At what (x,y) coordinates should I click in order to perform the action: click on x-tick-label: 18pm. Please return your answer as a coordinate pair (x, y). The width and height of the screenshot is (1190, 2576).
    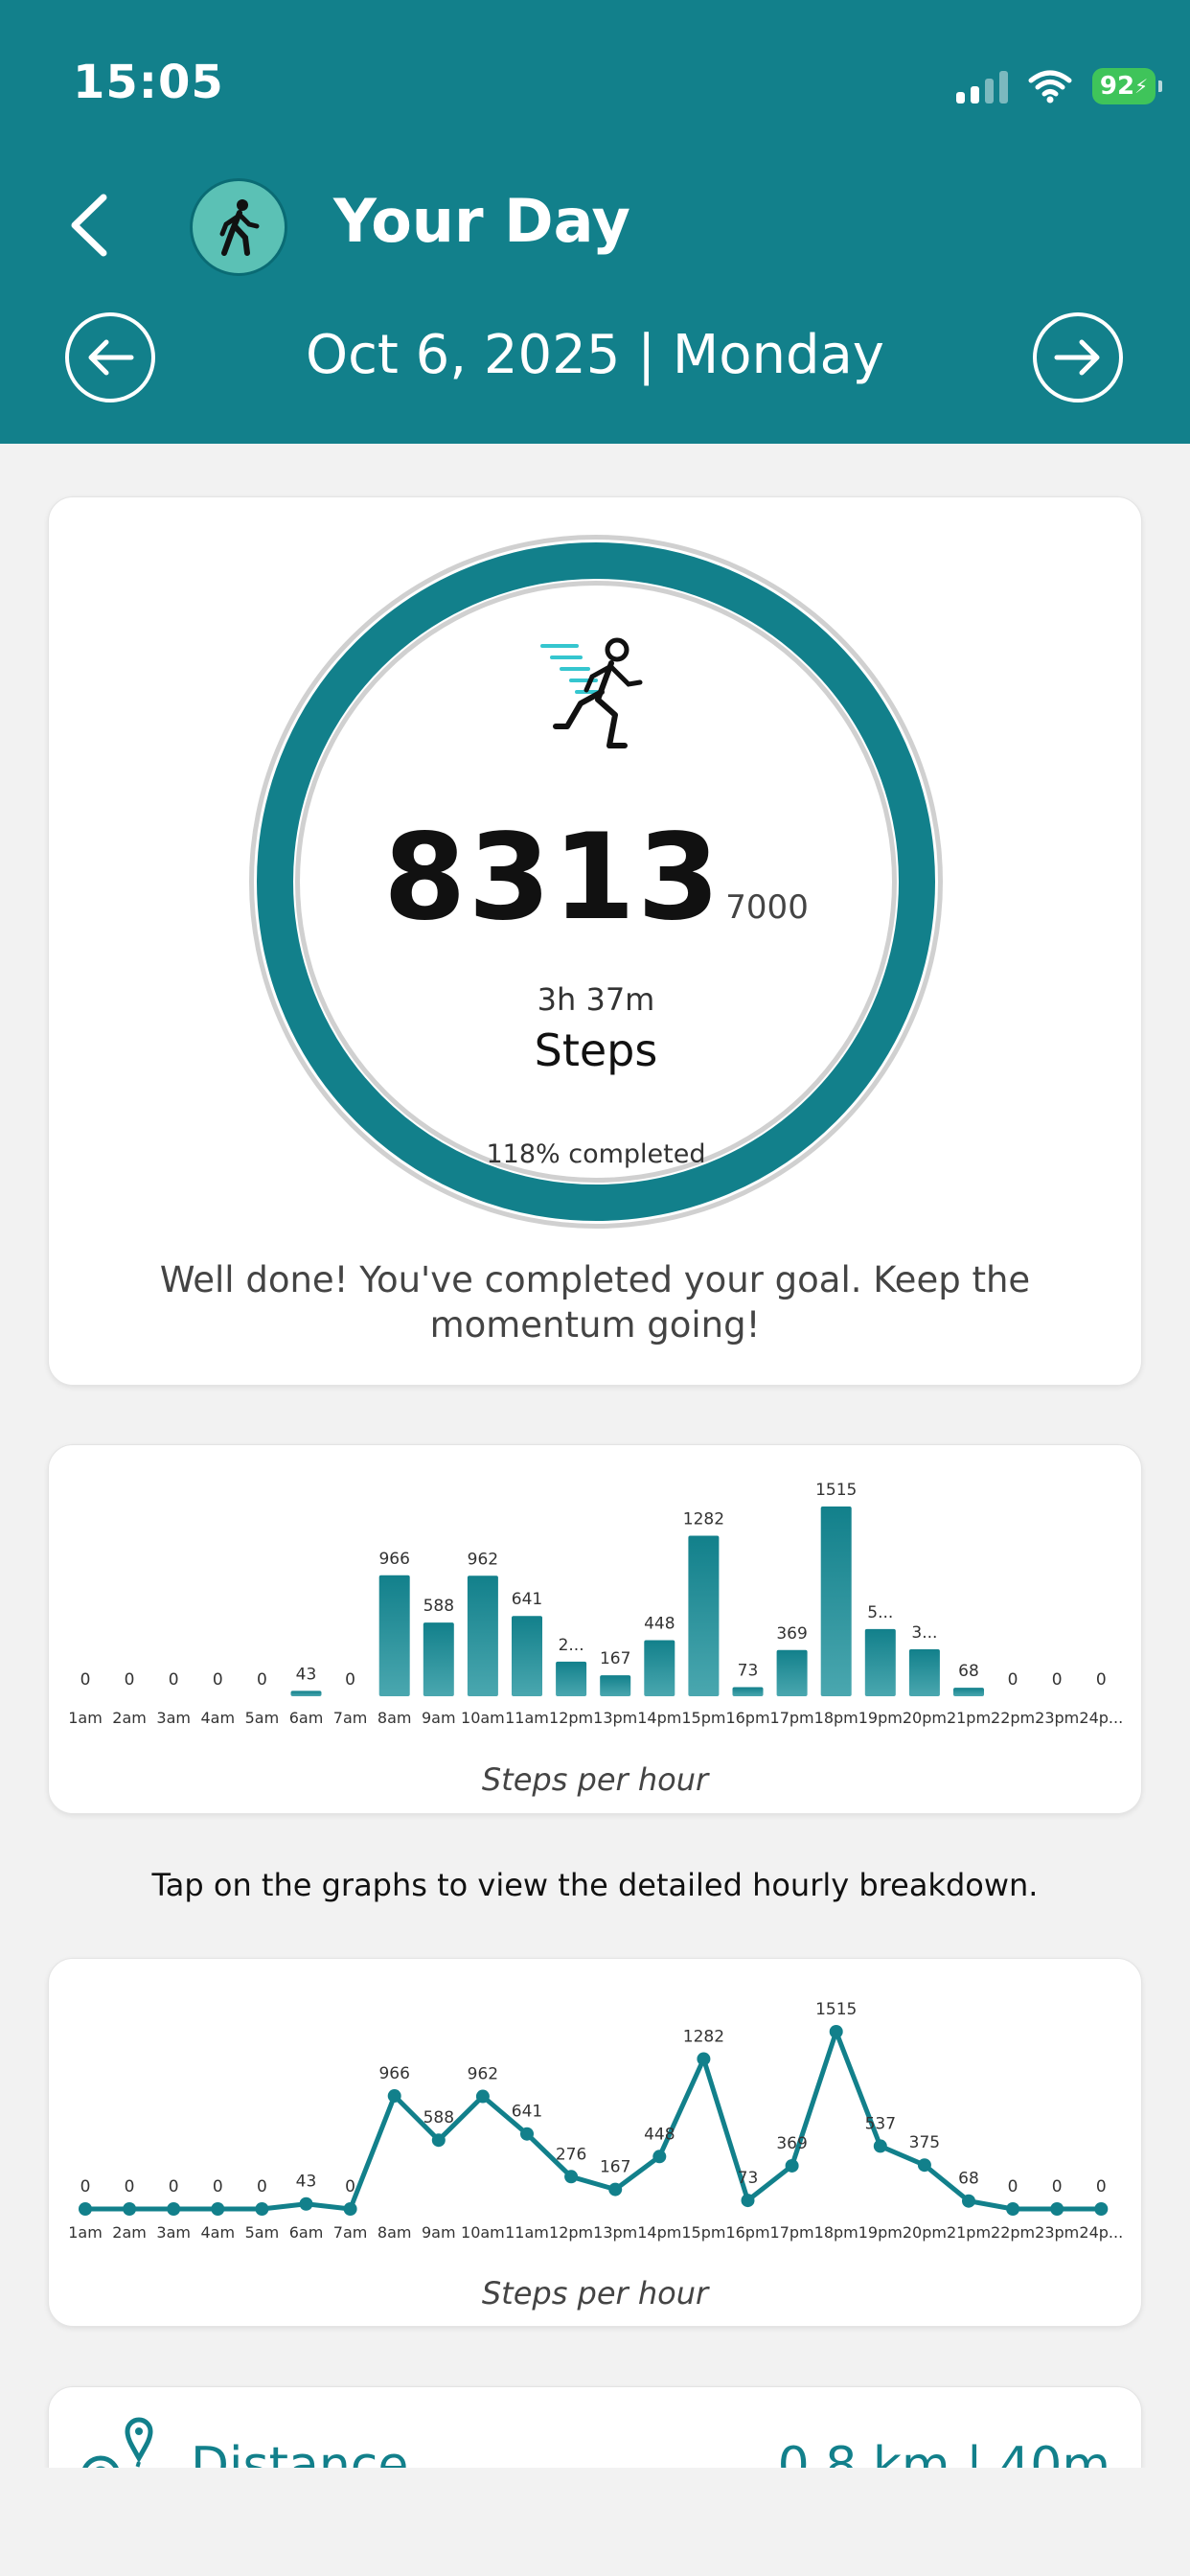
    Looking at the image, I should click on (836, 2232).